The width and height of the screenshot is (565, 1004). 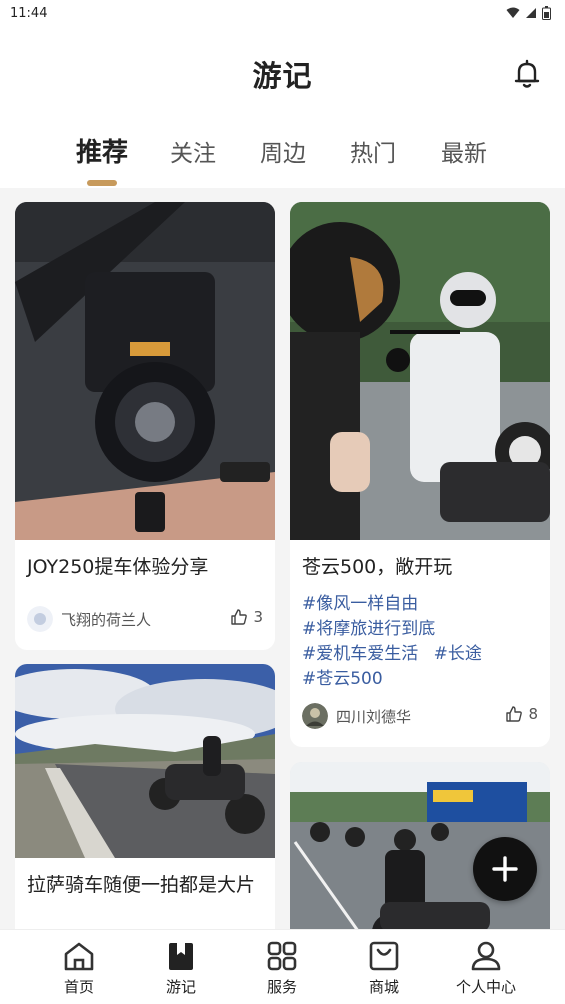 I want to click on tab-bar: 推荐 关注 周边 热门 最新, so click(x=282, y=154).